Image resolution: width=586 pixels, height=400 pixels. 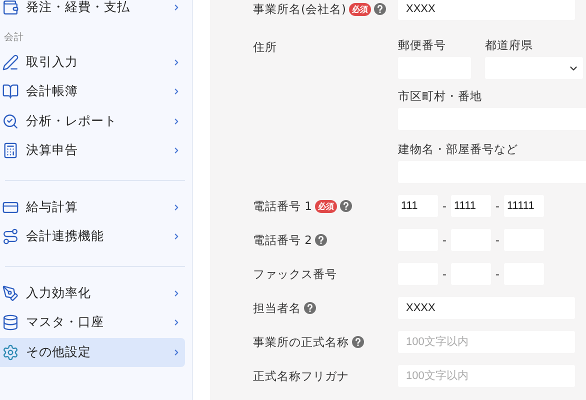 What do you see at coordinates (299, 9) in the screenshot?
I see `field-label: 事業所名(会社名)` at bounding box center [299, 9].